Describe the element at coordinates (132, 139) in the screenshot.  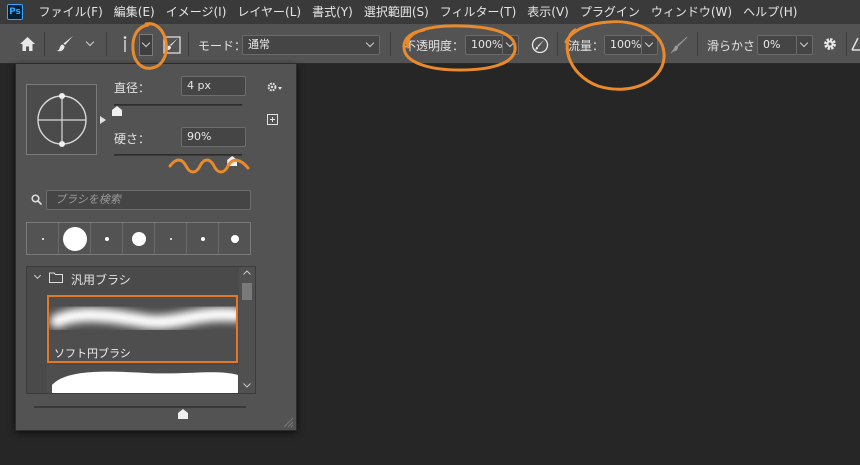
I see `hardness-label: 硬さ：` at that location.